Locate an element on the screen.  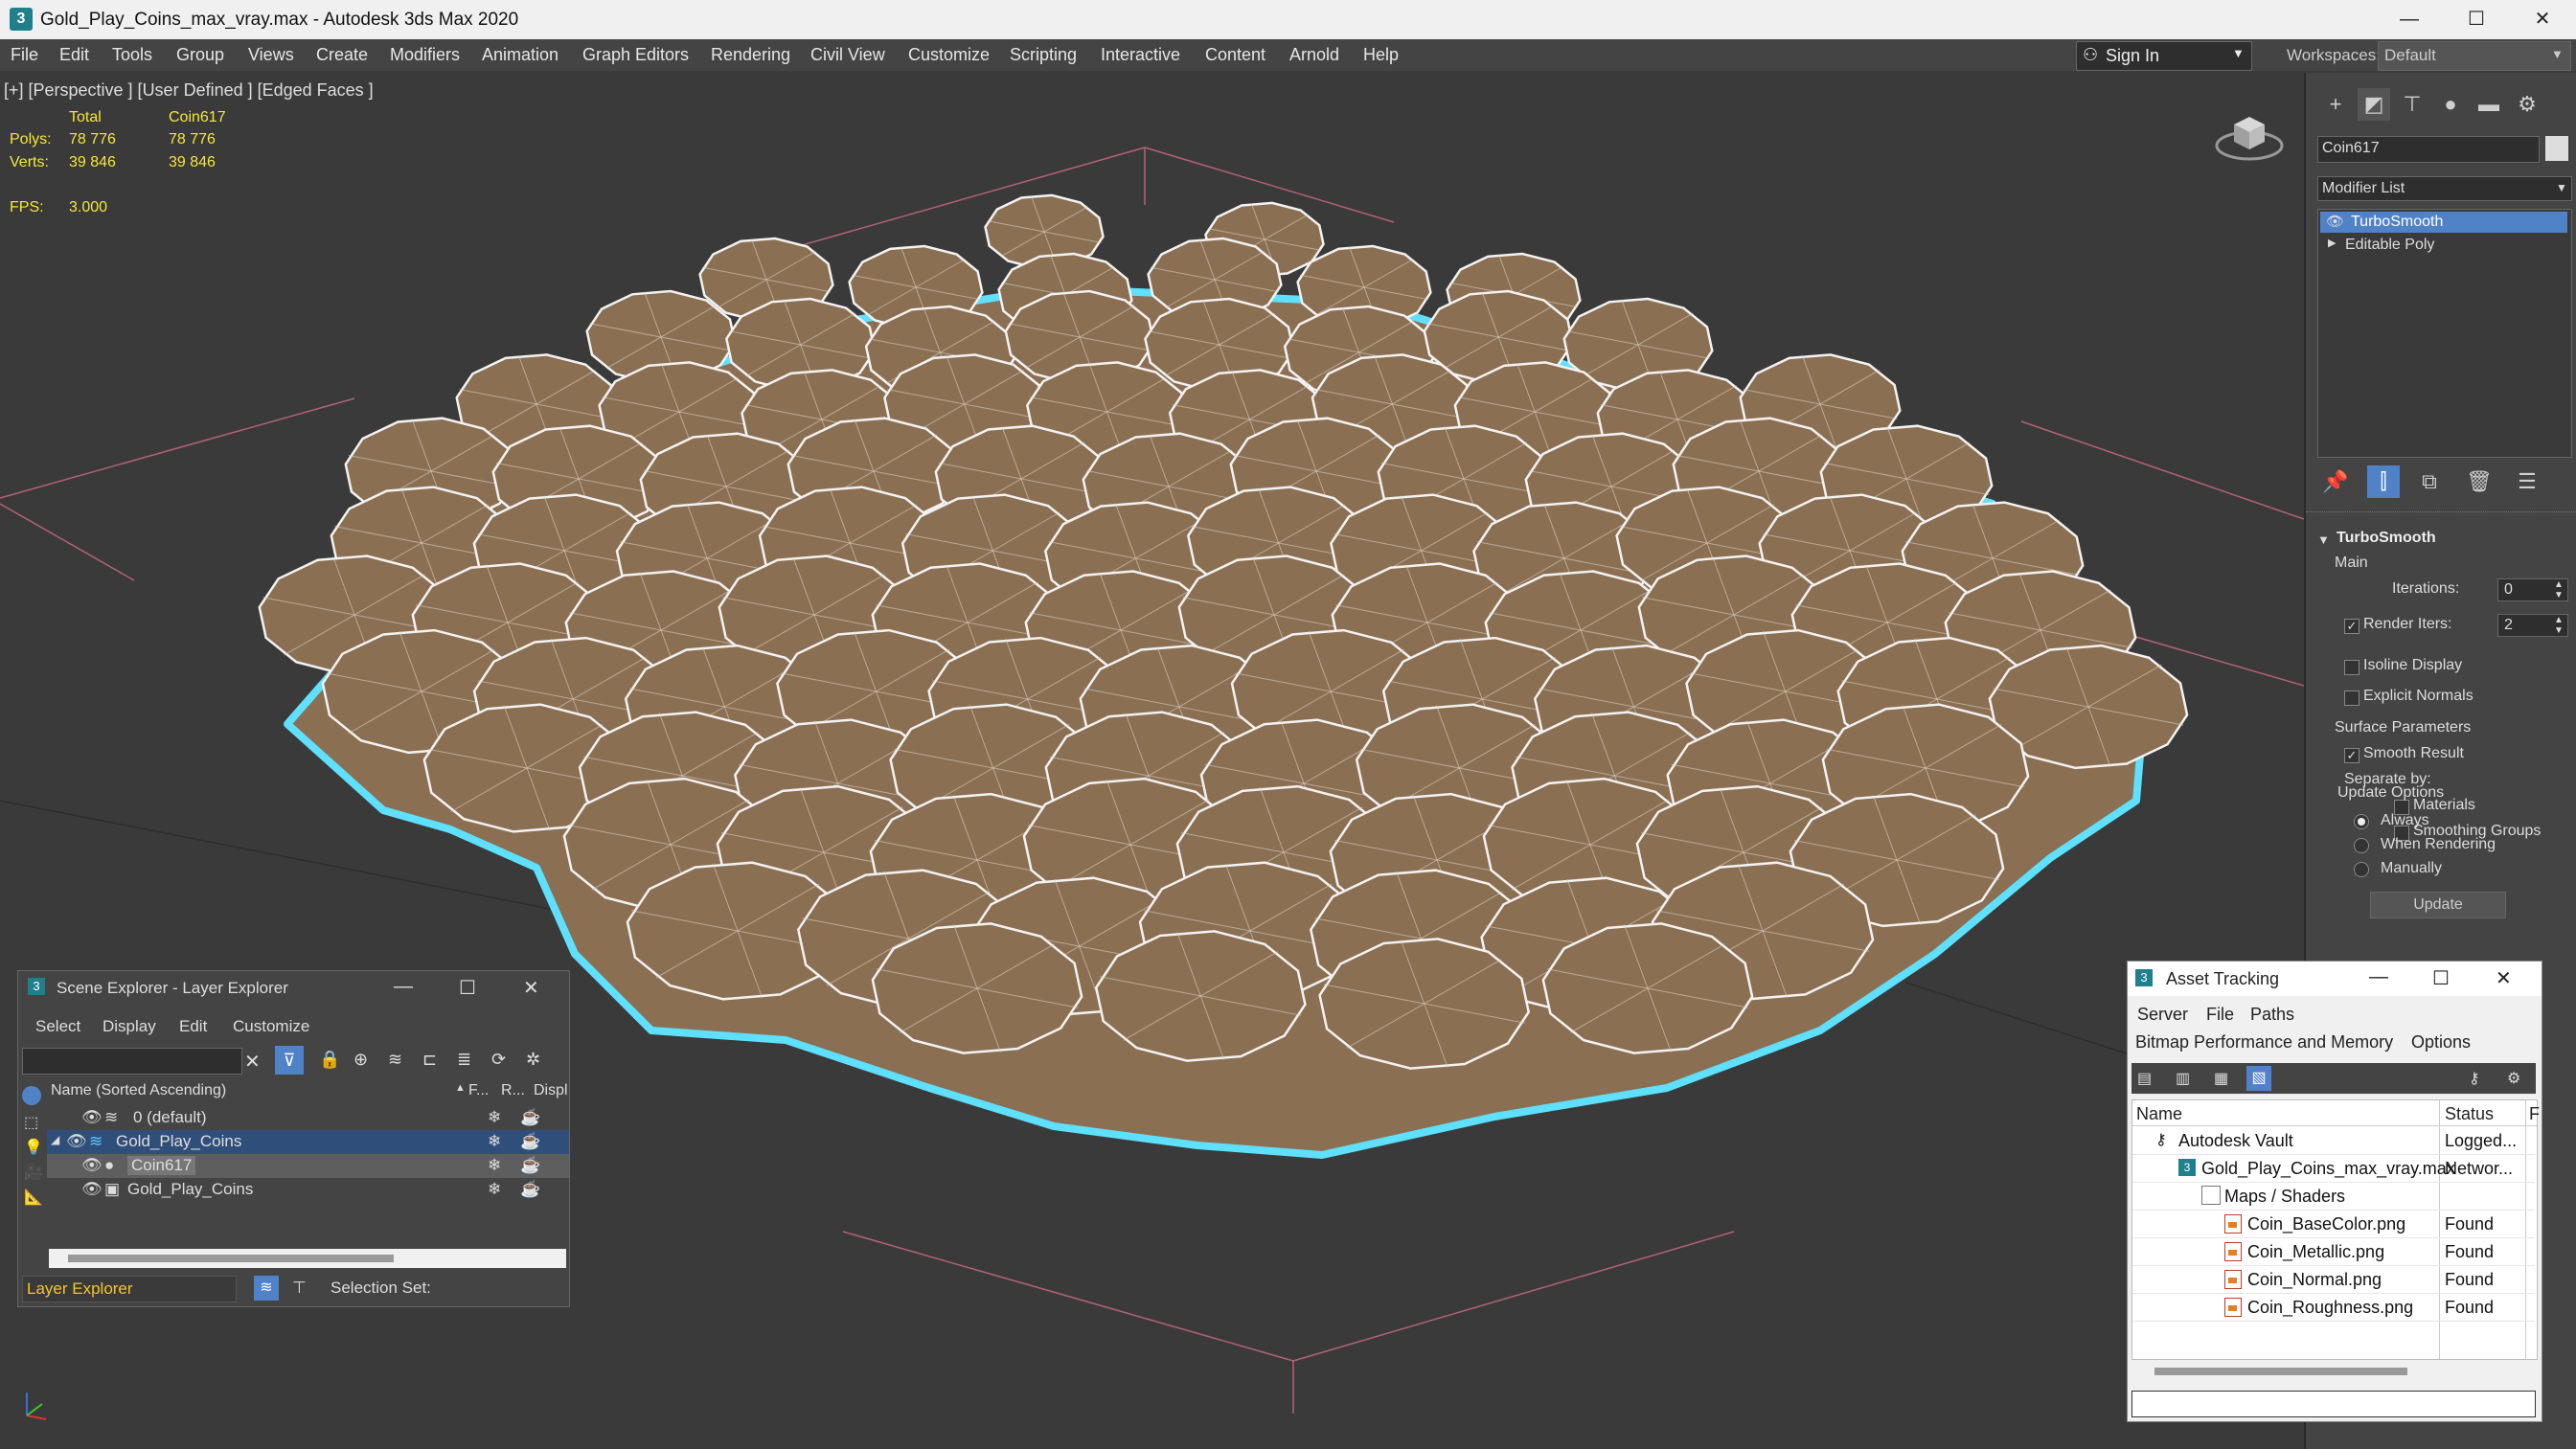
stack-item-turbosmooth: 👁 TurboSmooth is located at coordinates (2443, 222).